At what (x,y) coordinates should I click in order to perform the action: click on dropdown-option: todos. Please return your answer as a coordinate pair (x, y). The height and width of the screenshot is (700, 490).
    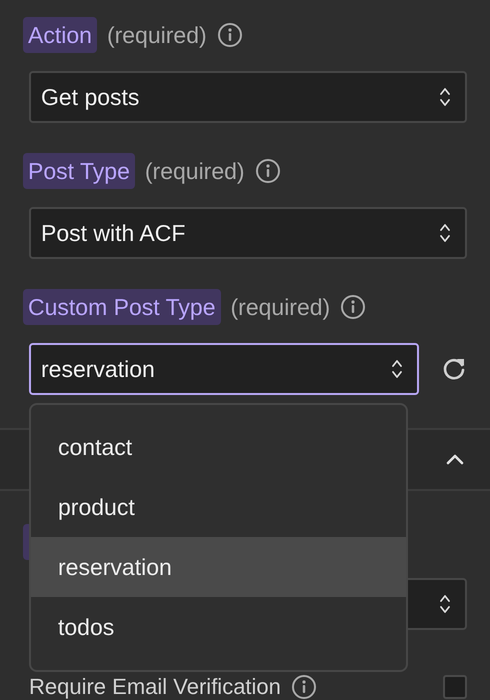
    Looking at the image, I should click on (218, 627).